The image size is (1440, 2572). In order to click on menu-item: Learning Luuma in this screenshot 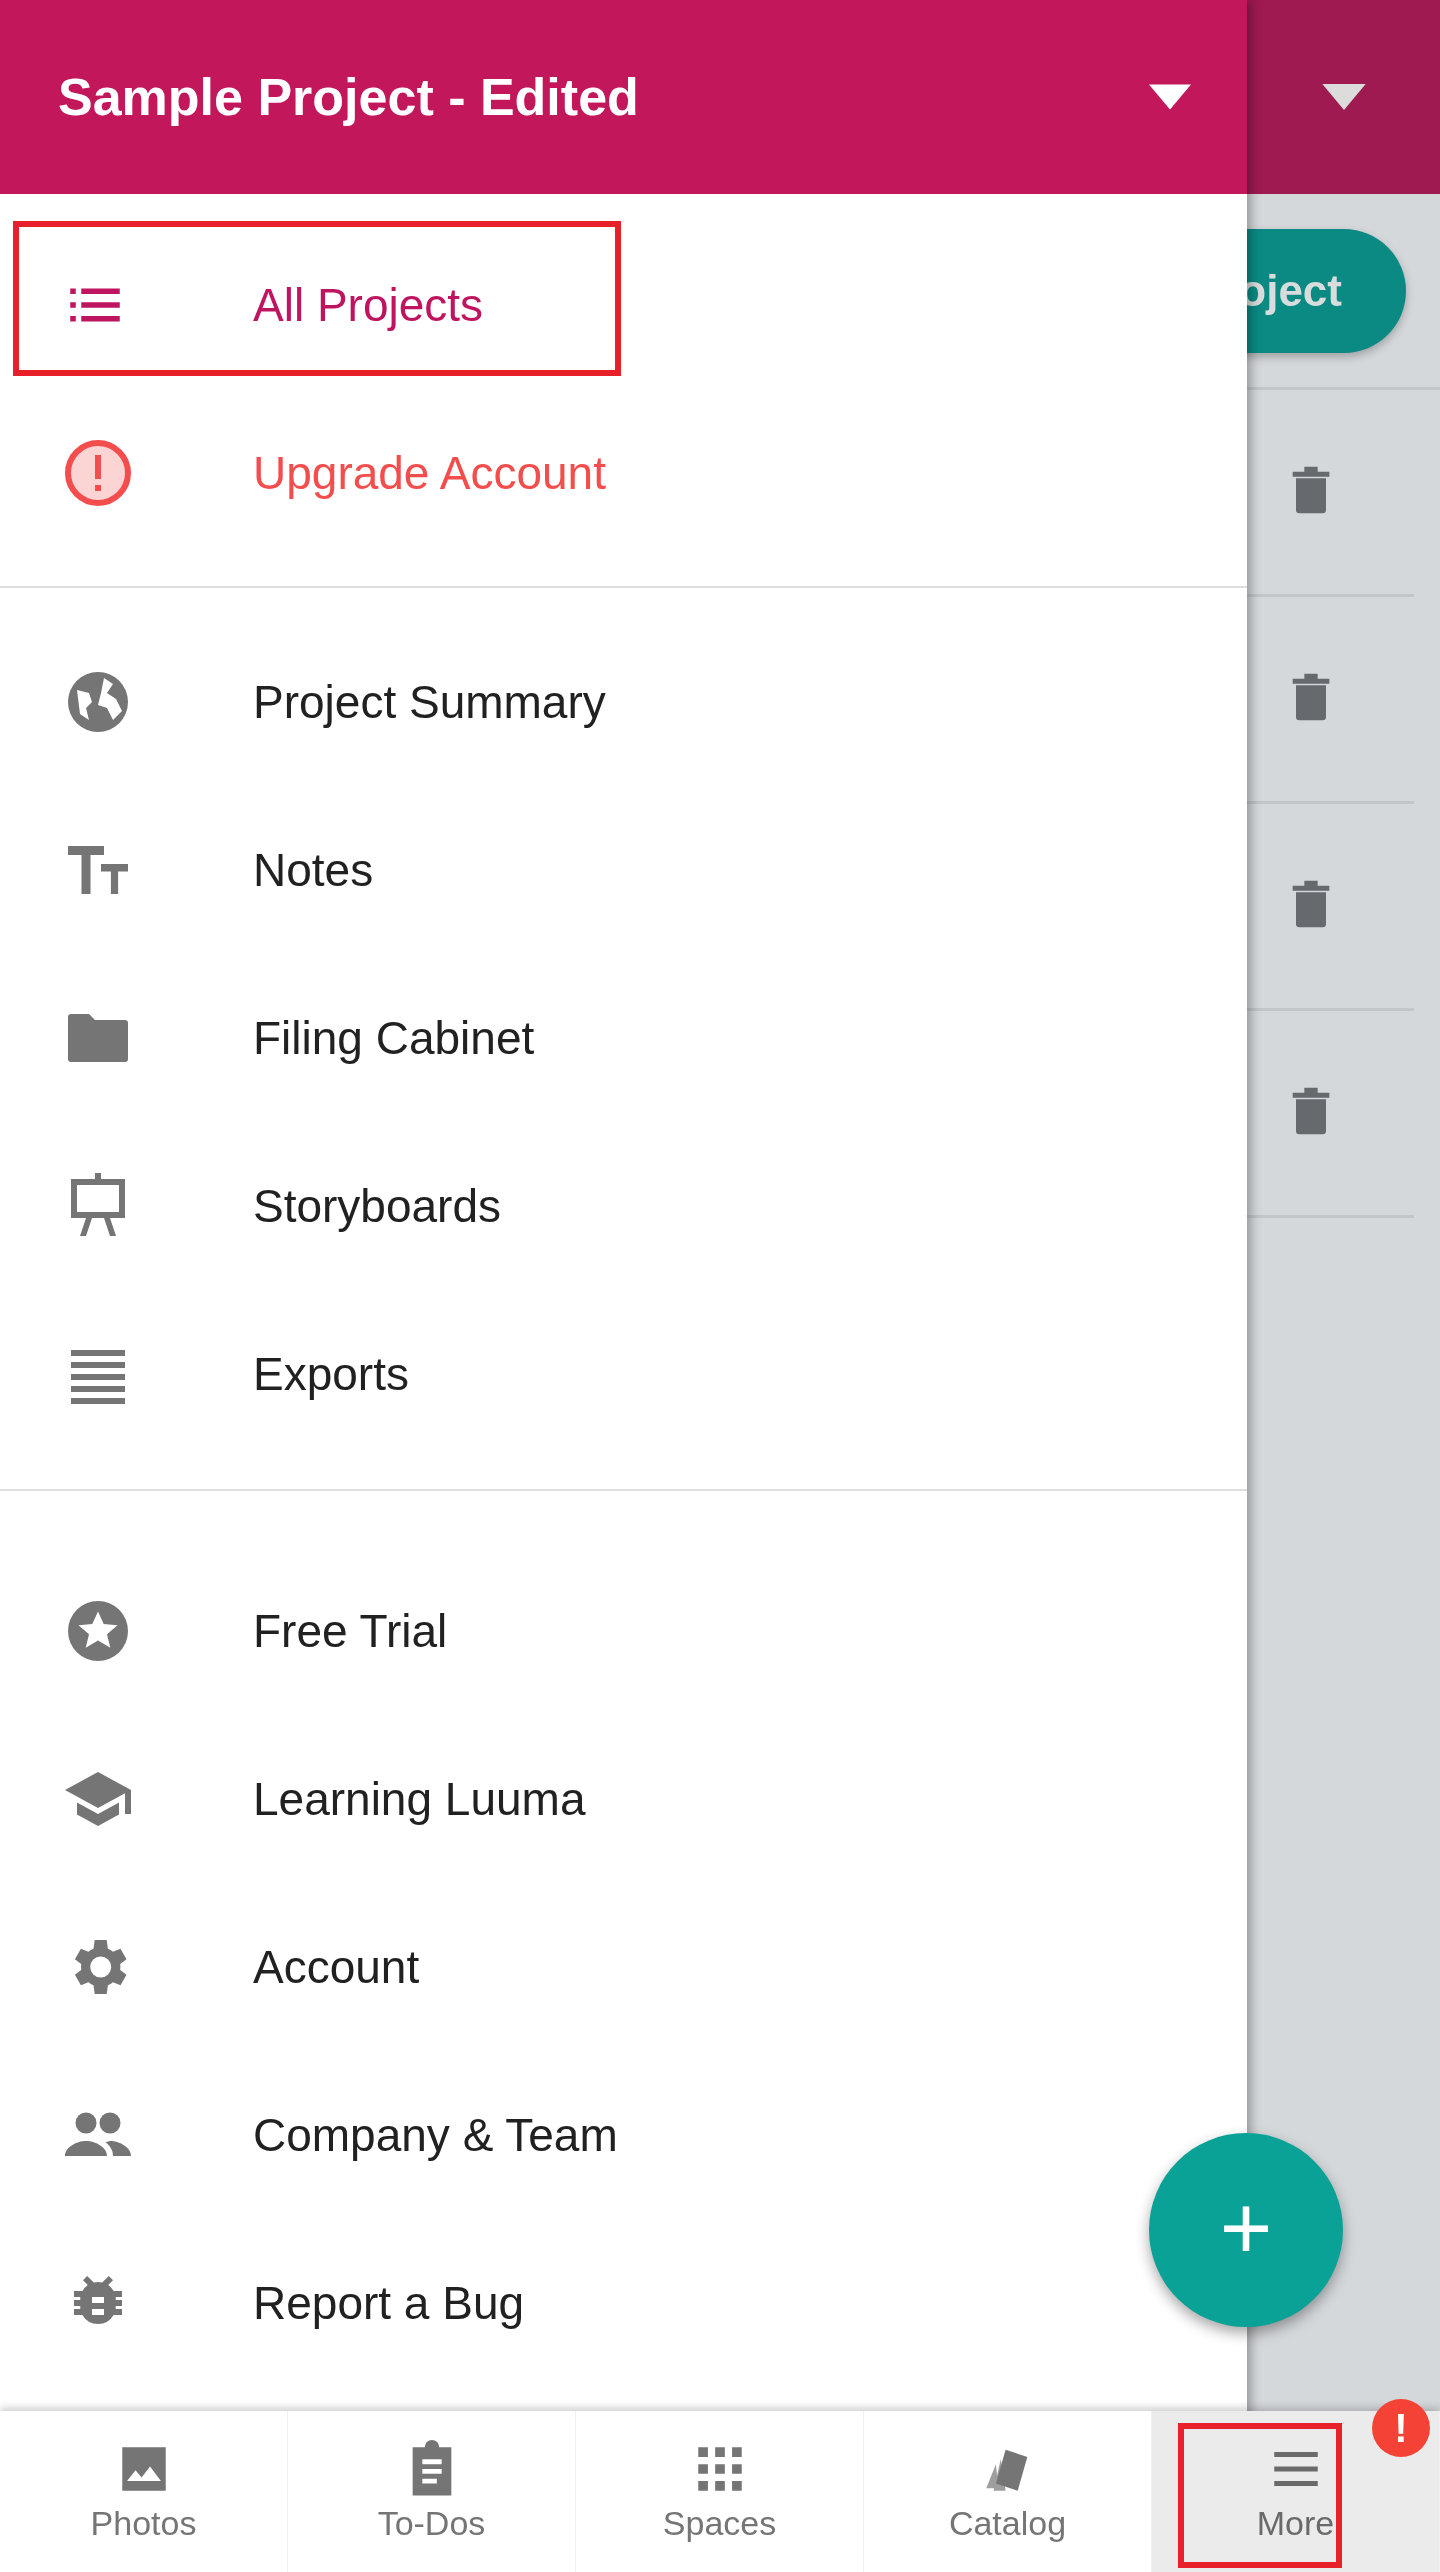, I will do `click(310, 1799)`.